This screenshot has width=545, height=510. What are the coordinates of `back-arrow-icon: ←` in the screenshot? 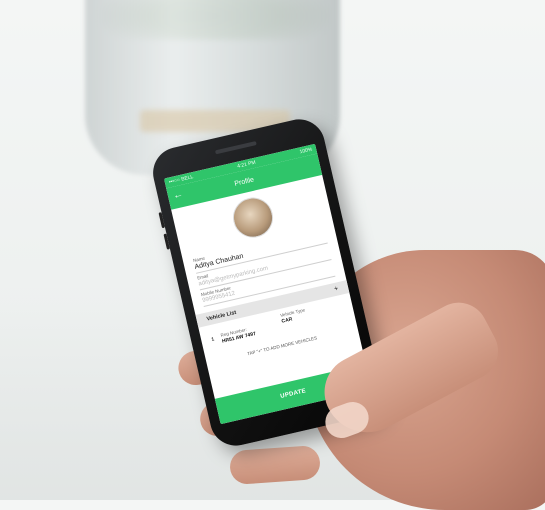 It's located at (178, 195).